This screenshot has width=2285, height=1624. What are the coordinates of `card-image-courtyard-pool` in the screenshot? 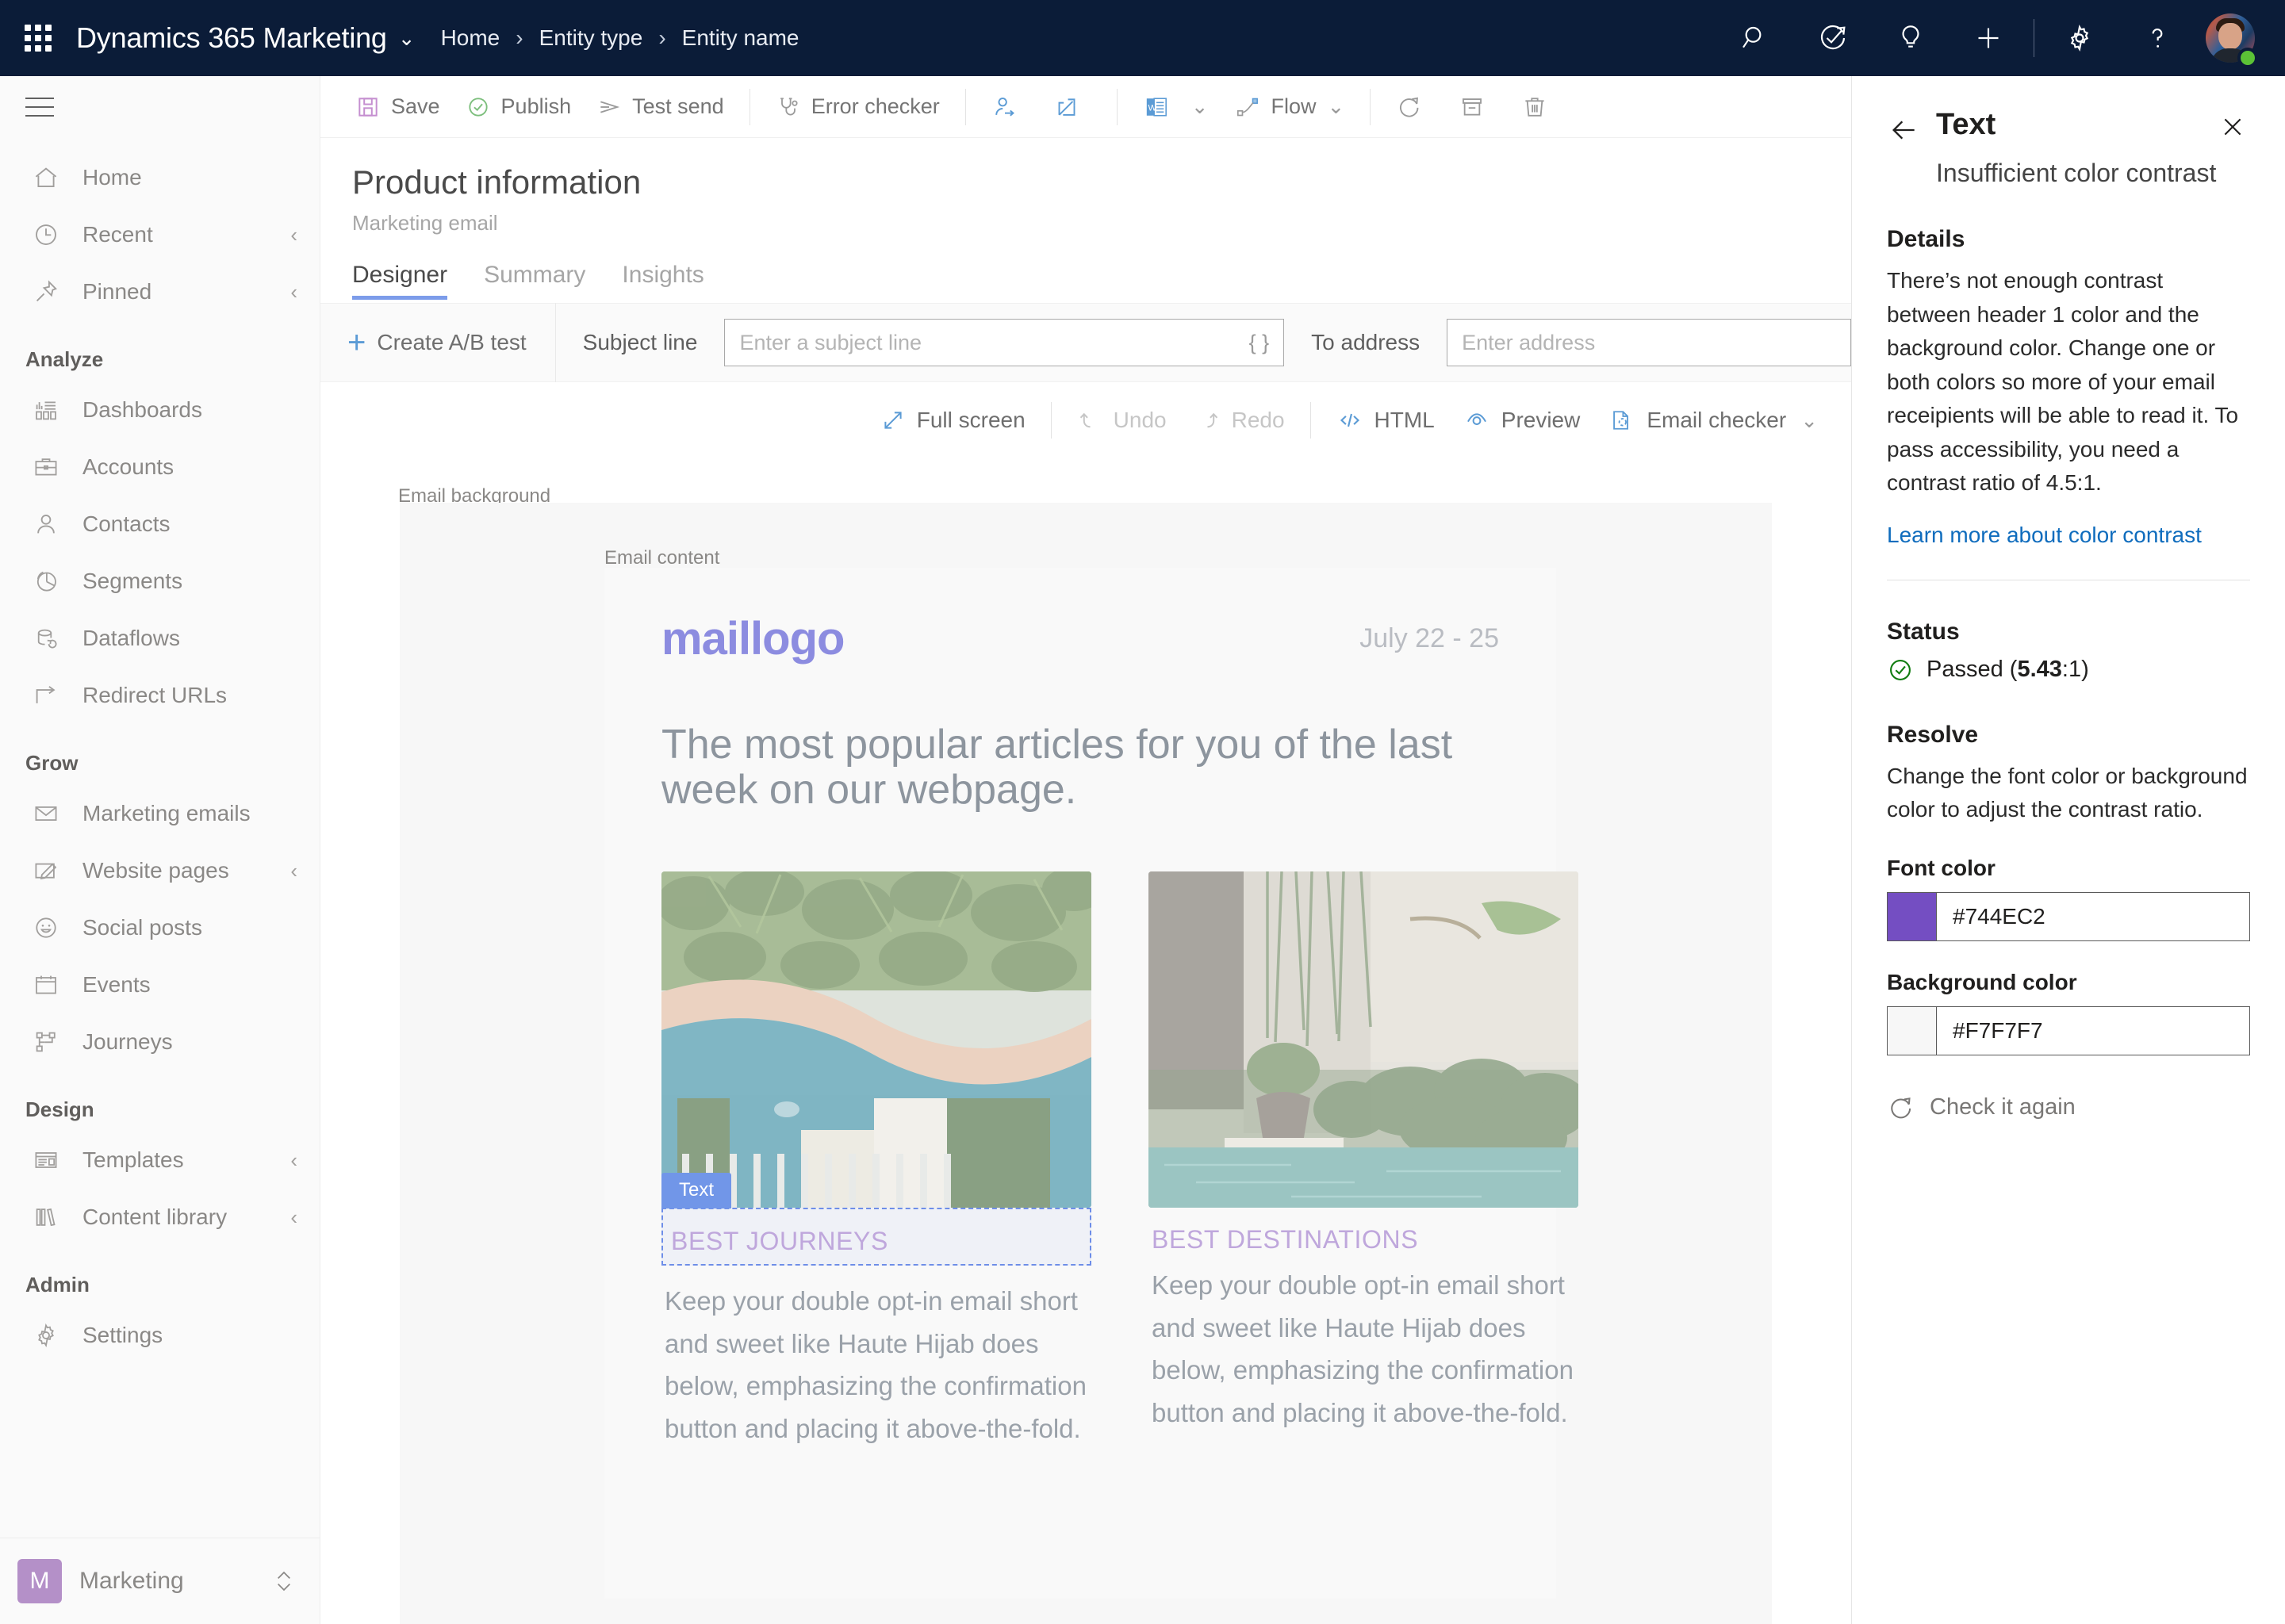 It's located at (1363, 1039).